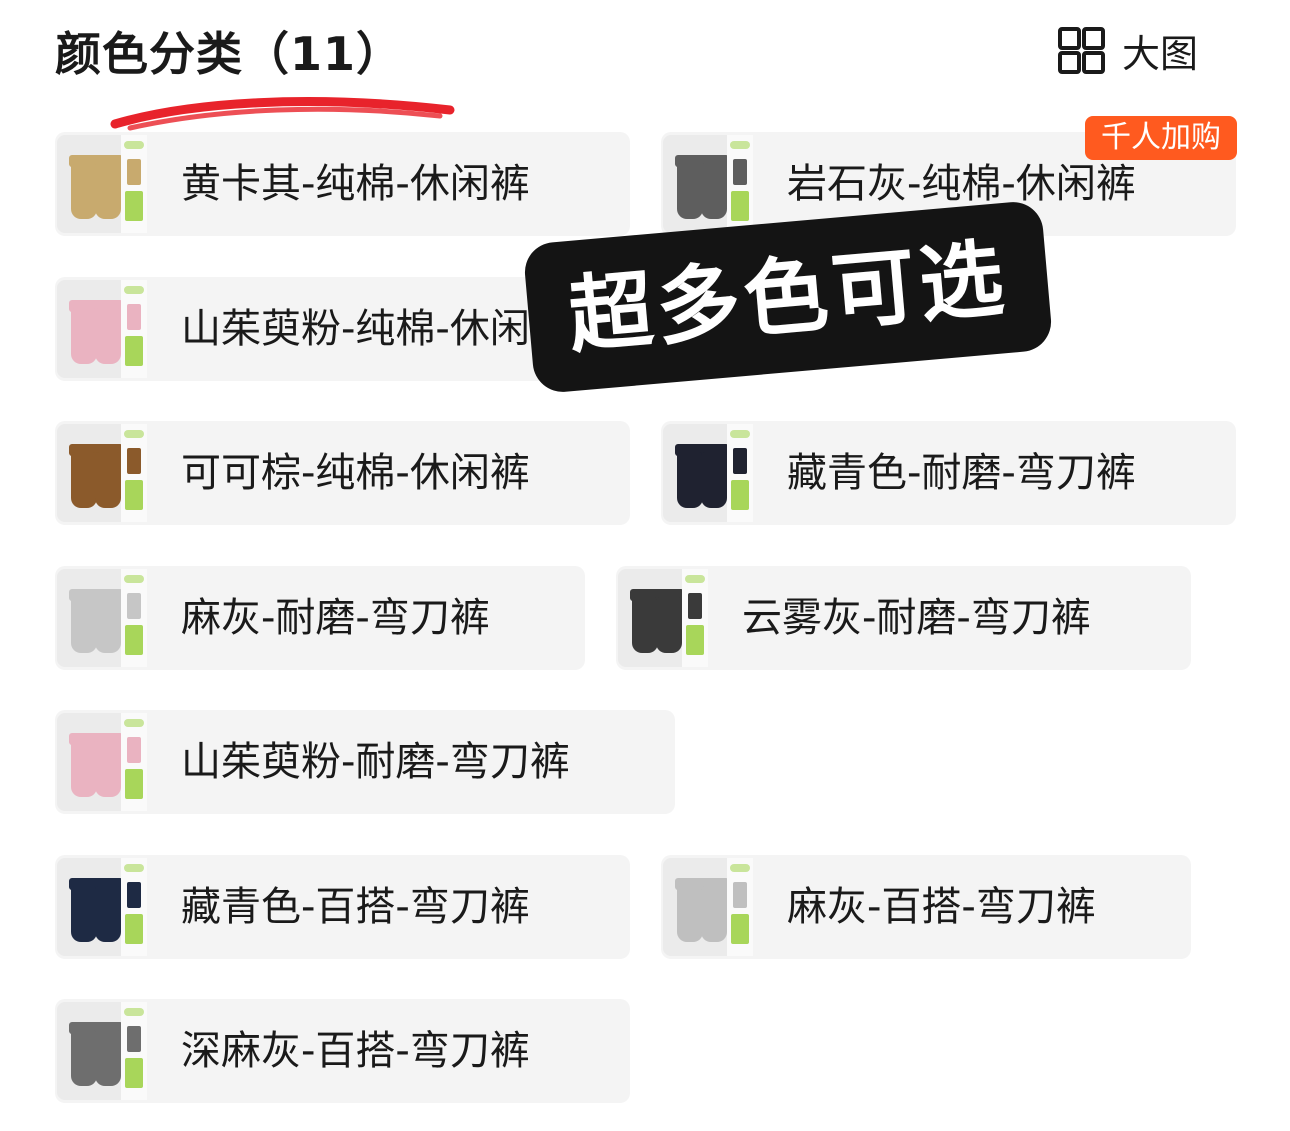 The height and width of the screenshot is (1131, 1290). Describe the element at coordinates (229, 54) in the screenshot. I see `page-title: 颜色分类（11）` at that location.